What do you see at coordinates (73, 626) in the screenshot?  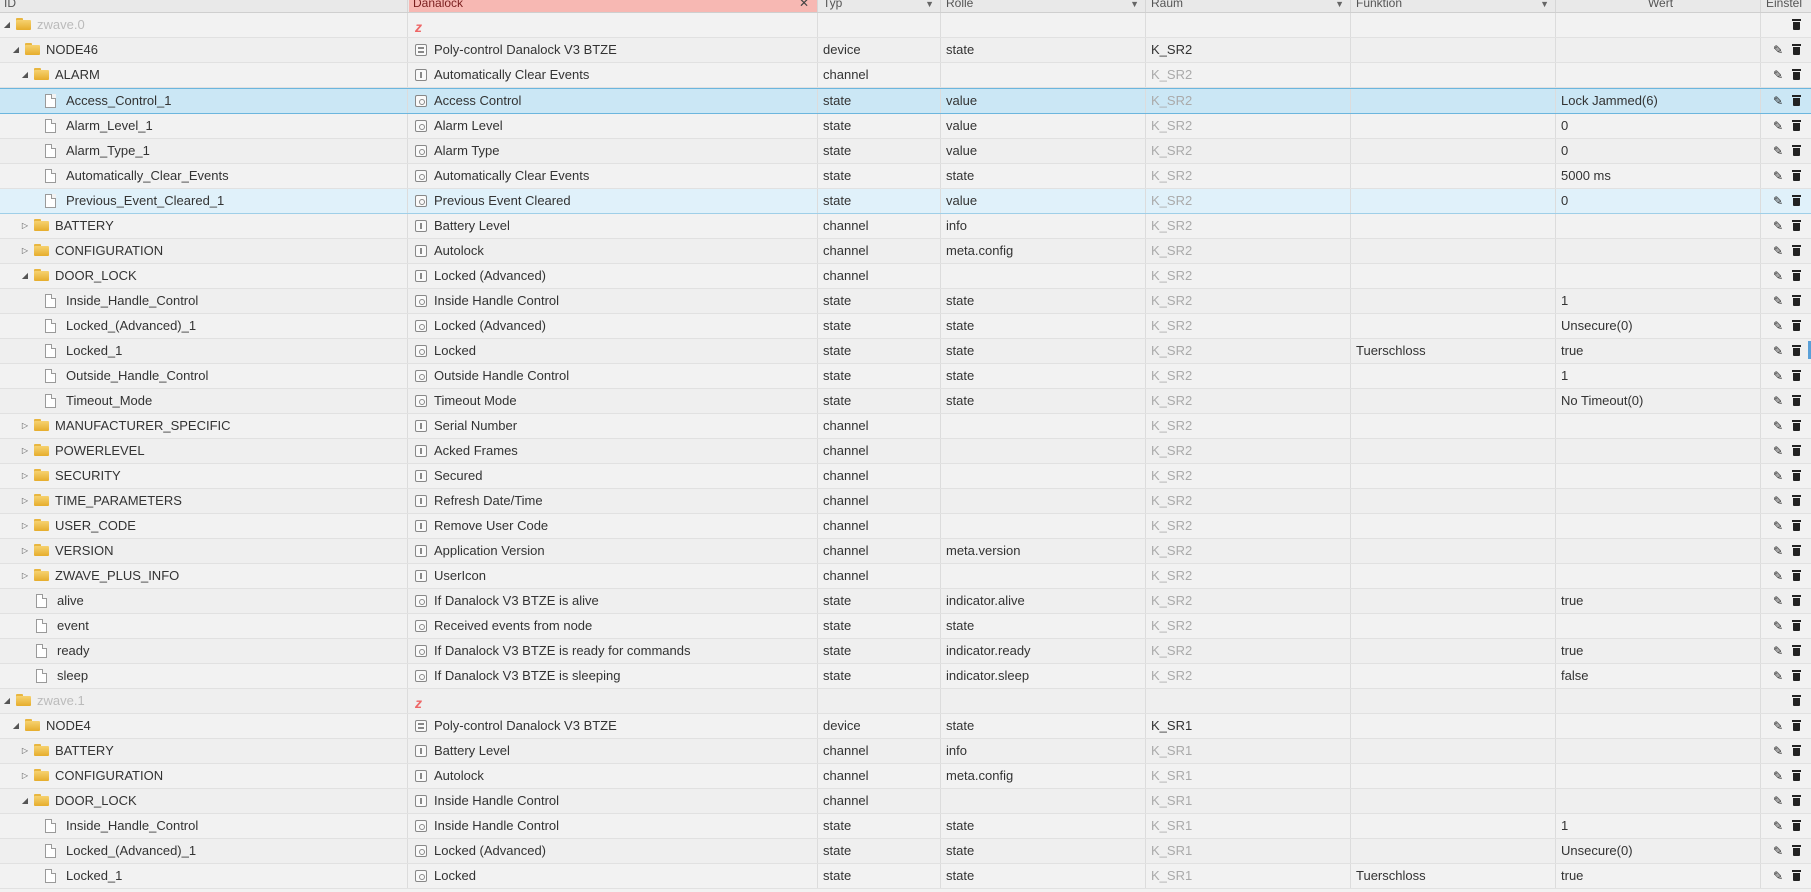 I see `object-id: event` at bounding box center [73, 626].